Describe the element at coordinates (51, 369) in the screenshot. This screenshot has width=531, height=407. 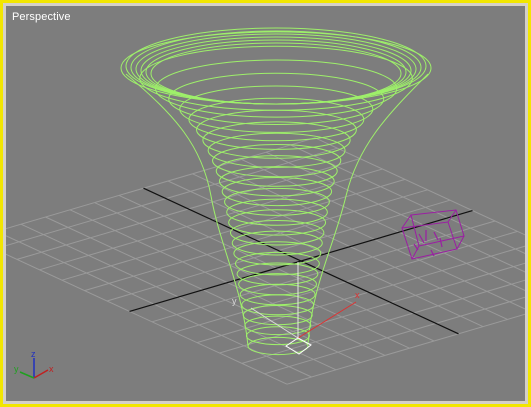
I see `tripod-x-label: x` at that location.